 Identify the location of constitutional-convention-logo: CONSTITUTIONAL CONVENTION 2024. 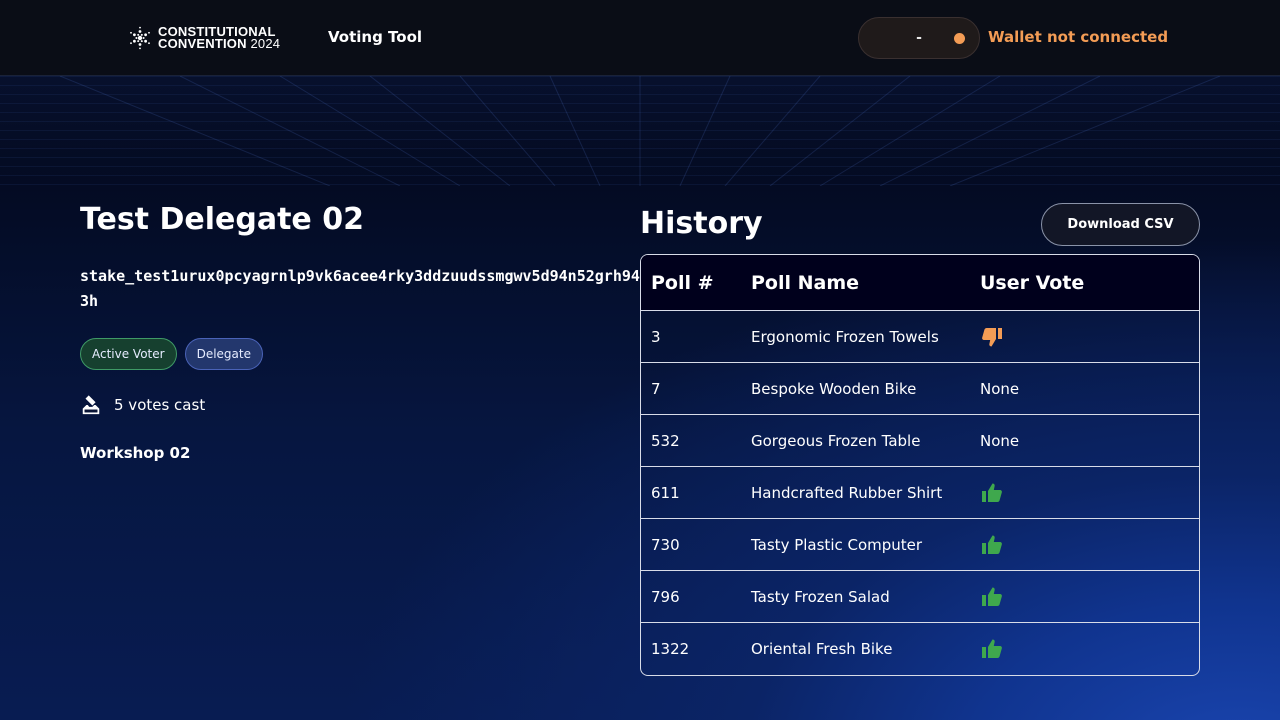
(204, 38).